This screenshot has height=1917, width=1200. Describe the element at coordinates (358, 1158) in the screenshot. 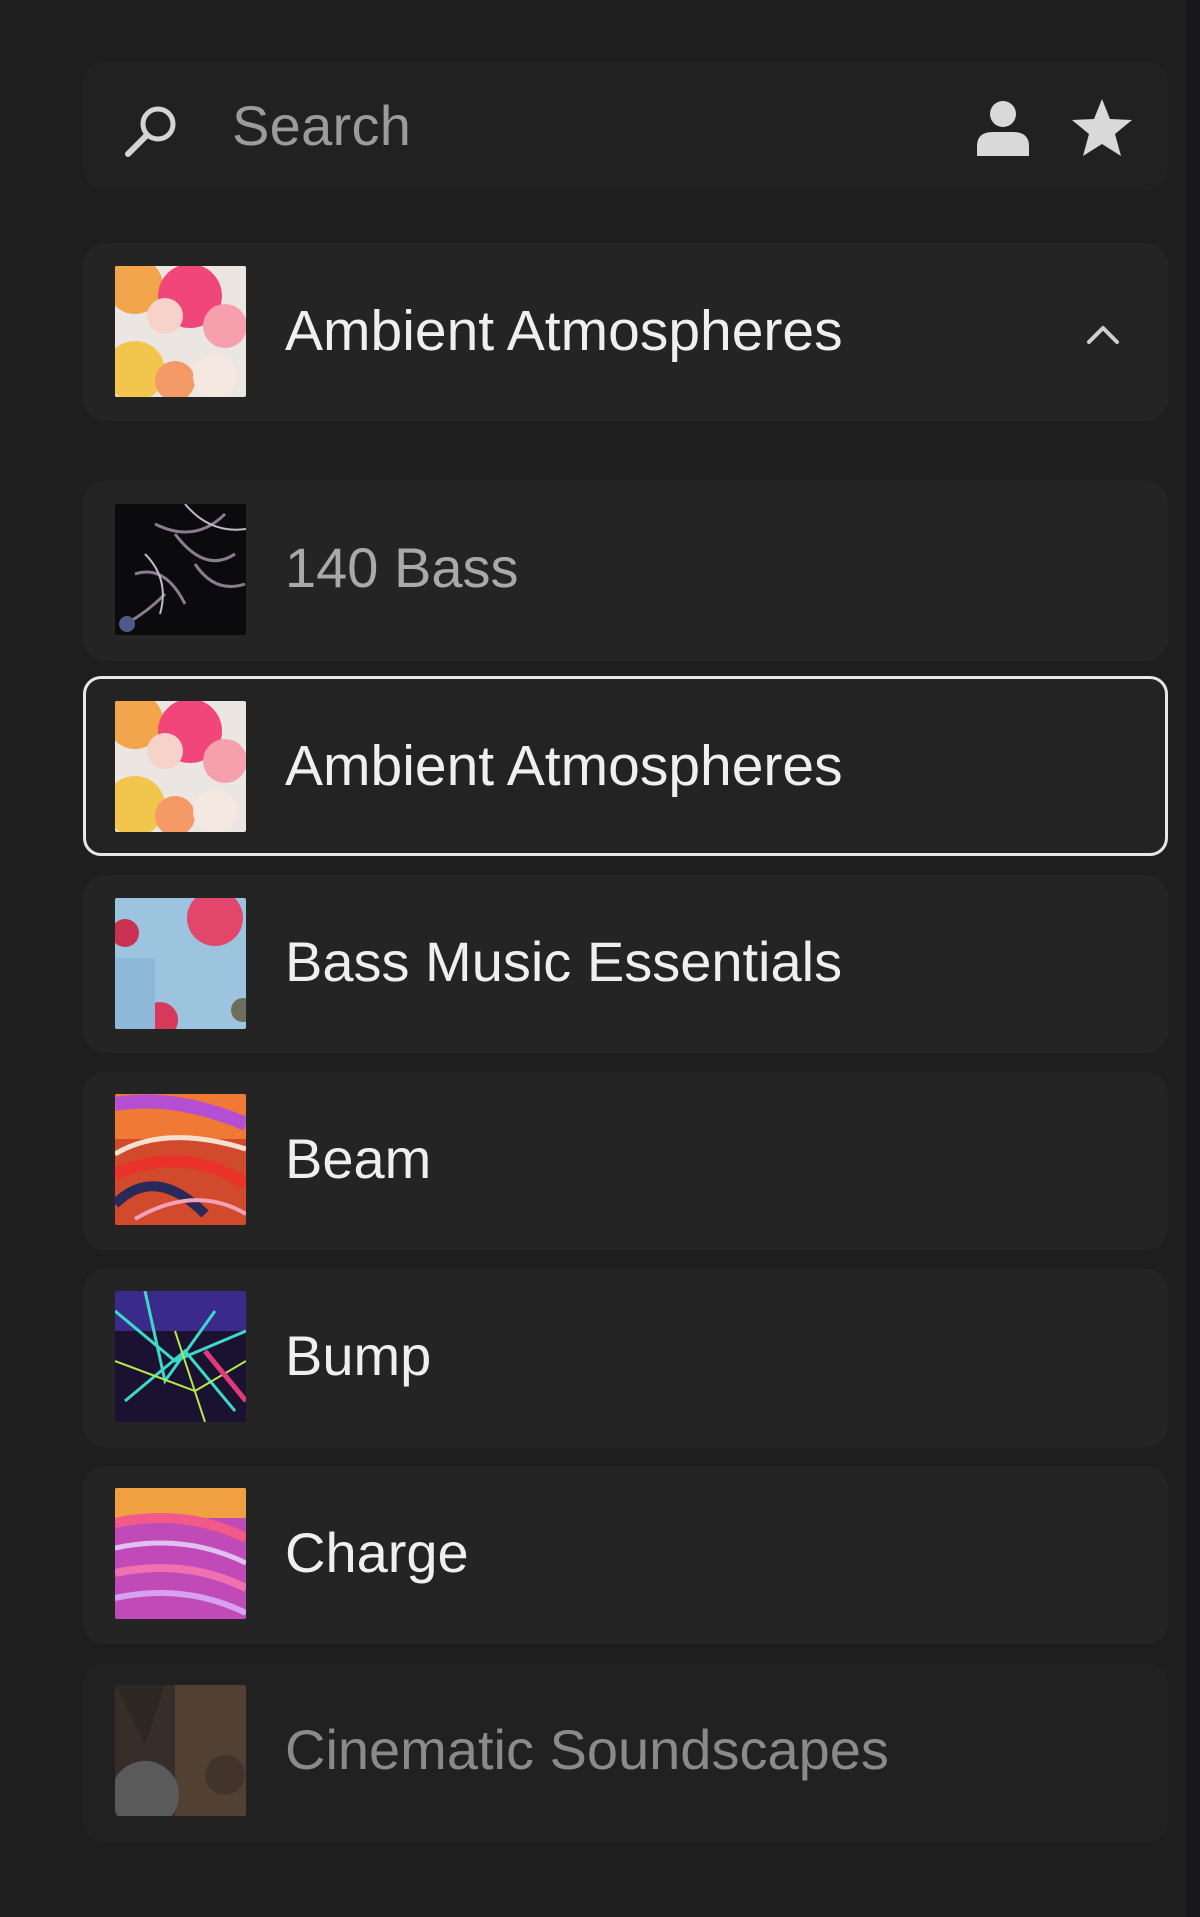

I see `pack-item-label: Beam` at that location.